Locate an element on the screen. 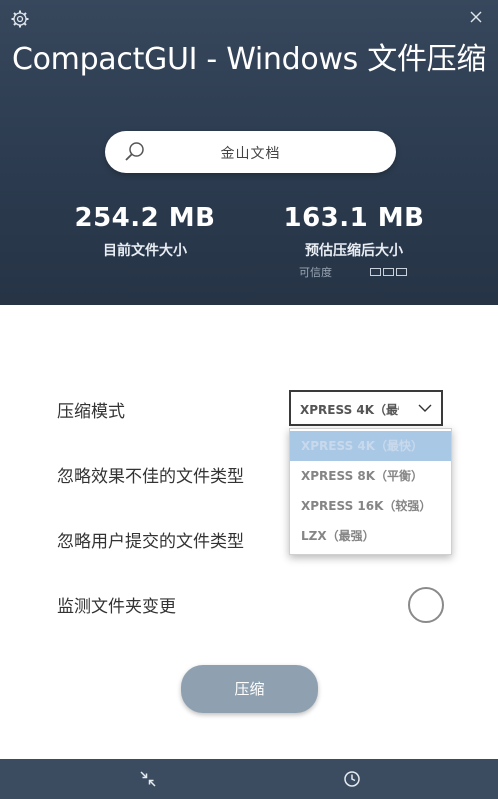 Image resolution: width=498 pixels, height=799 pixels. confidence-indicator is located at coordinates (389, 277).